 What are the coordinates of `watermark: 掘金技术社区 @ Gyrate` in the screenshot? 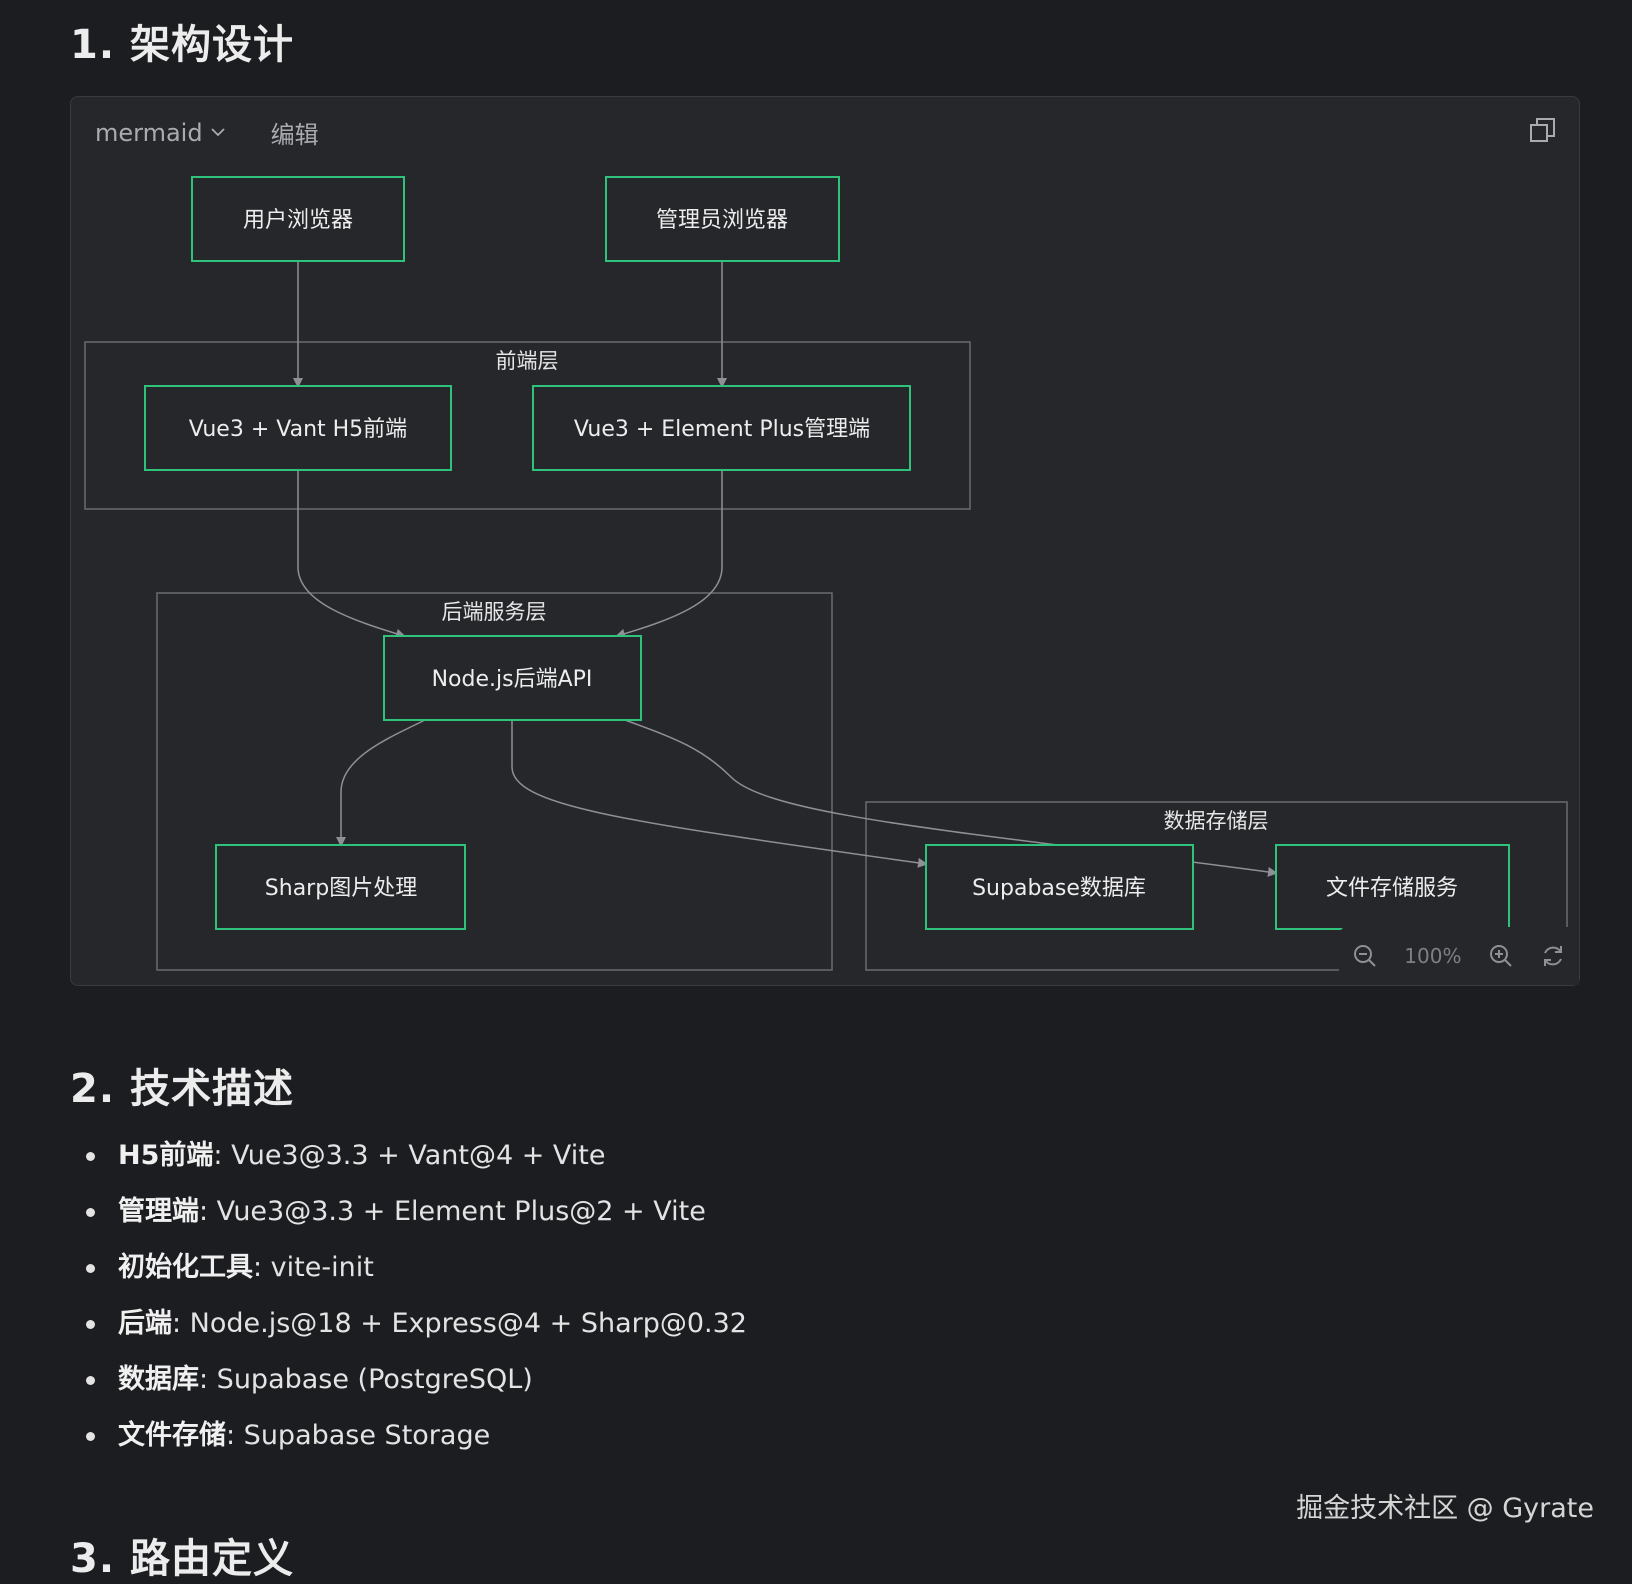 It's located at (1445, 1508).